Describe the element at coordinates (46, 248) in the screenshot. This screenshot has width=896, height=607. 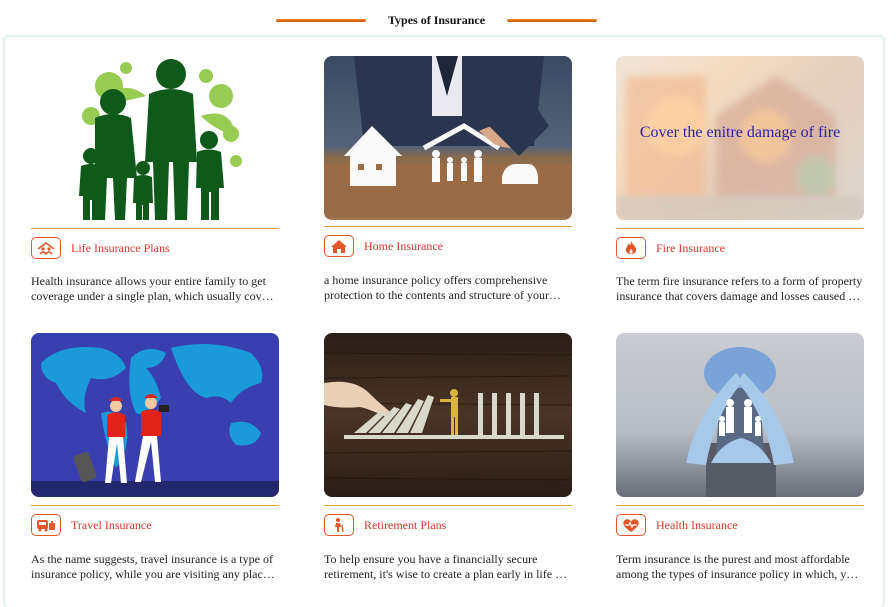
I see `family-shield-icon` at that location.